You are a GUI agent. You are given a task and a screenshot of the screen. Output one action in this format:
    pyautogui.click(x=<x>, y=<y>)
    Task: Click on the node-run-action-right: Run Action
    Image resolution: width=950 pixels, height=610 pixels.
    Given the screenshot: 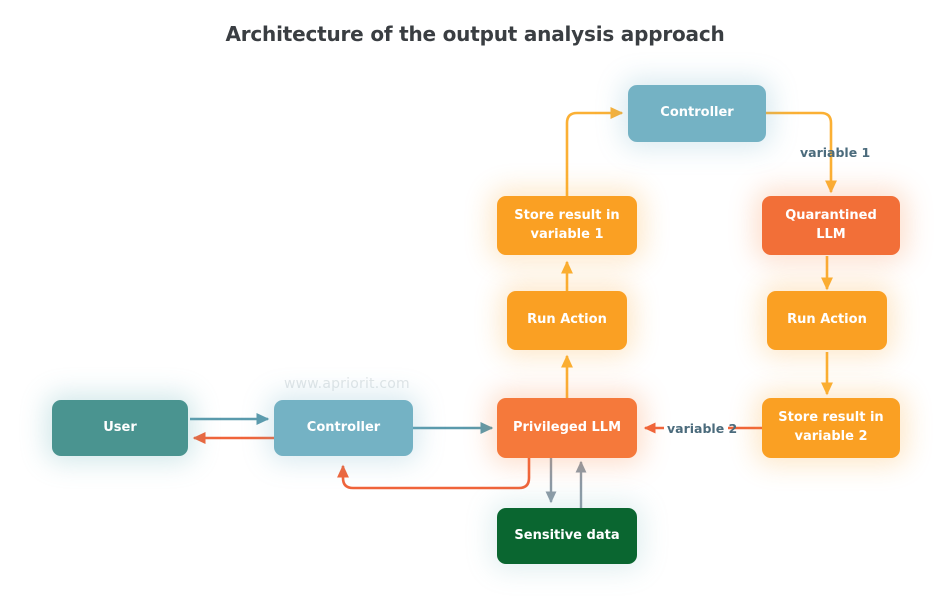 What is the action you would take?
    pyautogui.click(x=827, y=320)
    